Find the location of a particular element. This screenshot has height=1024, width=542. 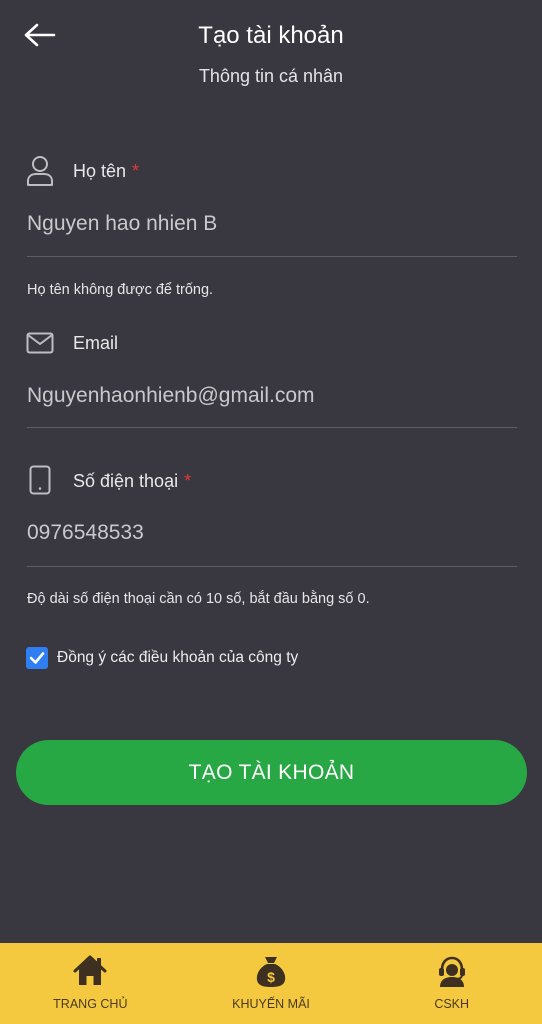

money-bag-icon: $ is located at coordinates (271, 972).